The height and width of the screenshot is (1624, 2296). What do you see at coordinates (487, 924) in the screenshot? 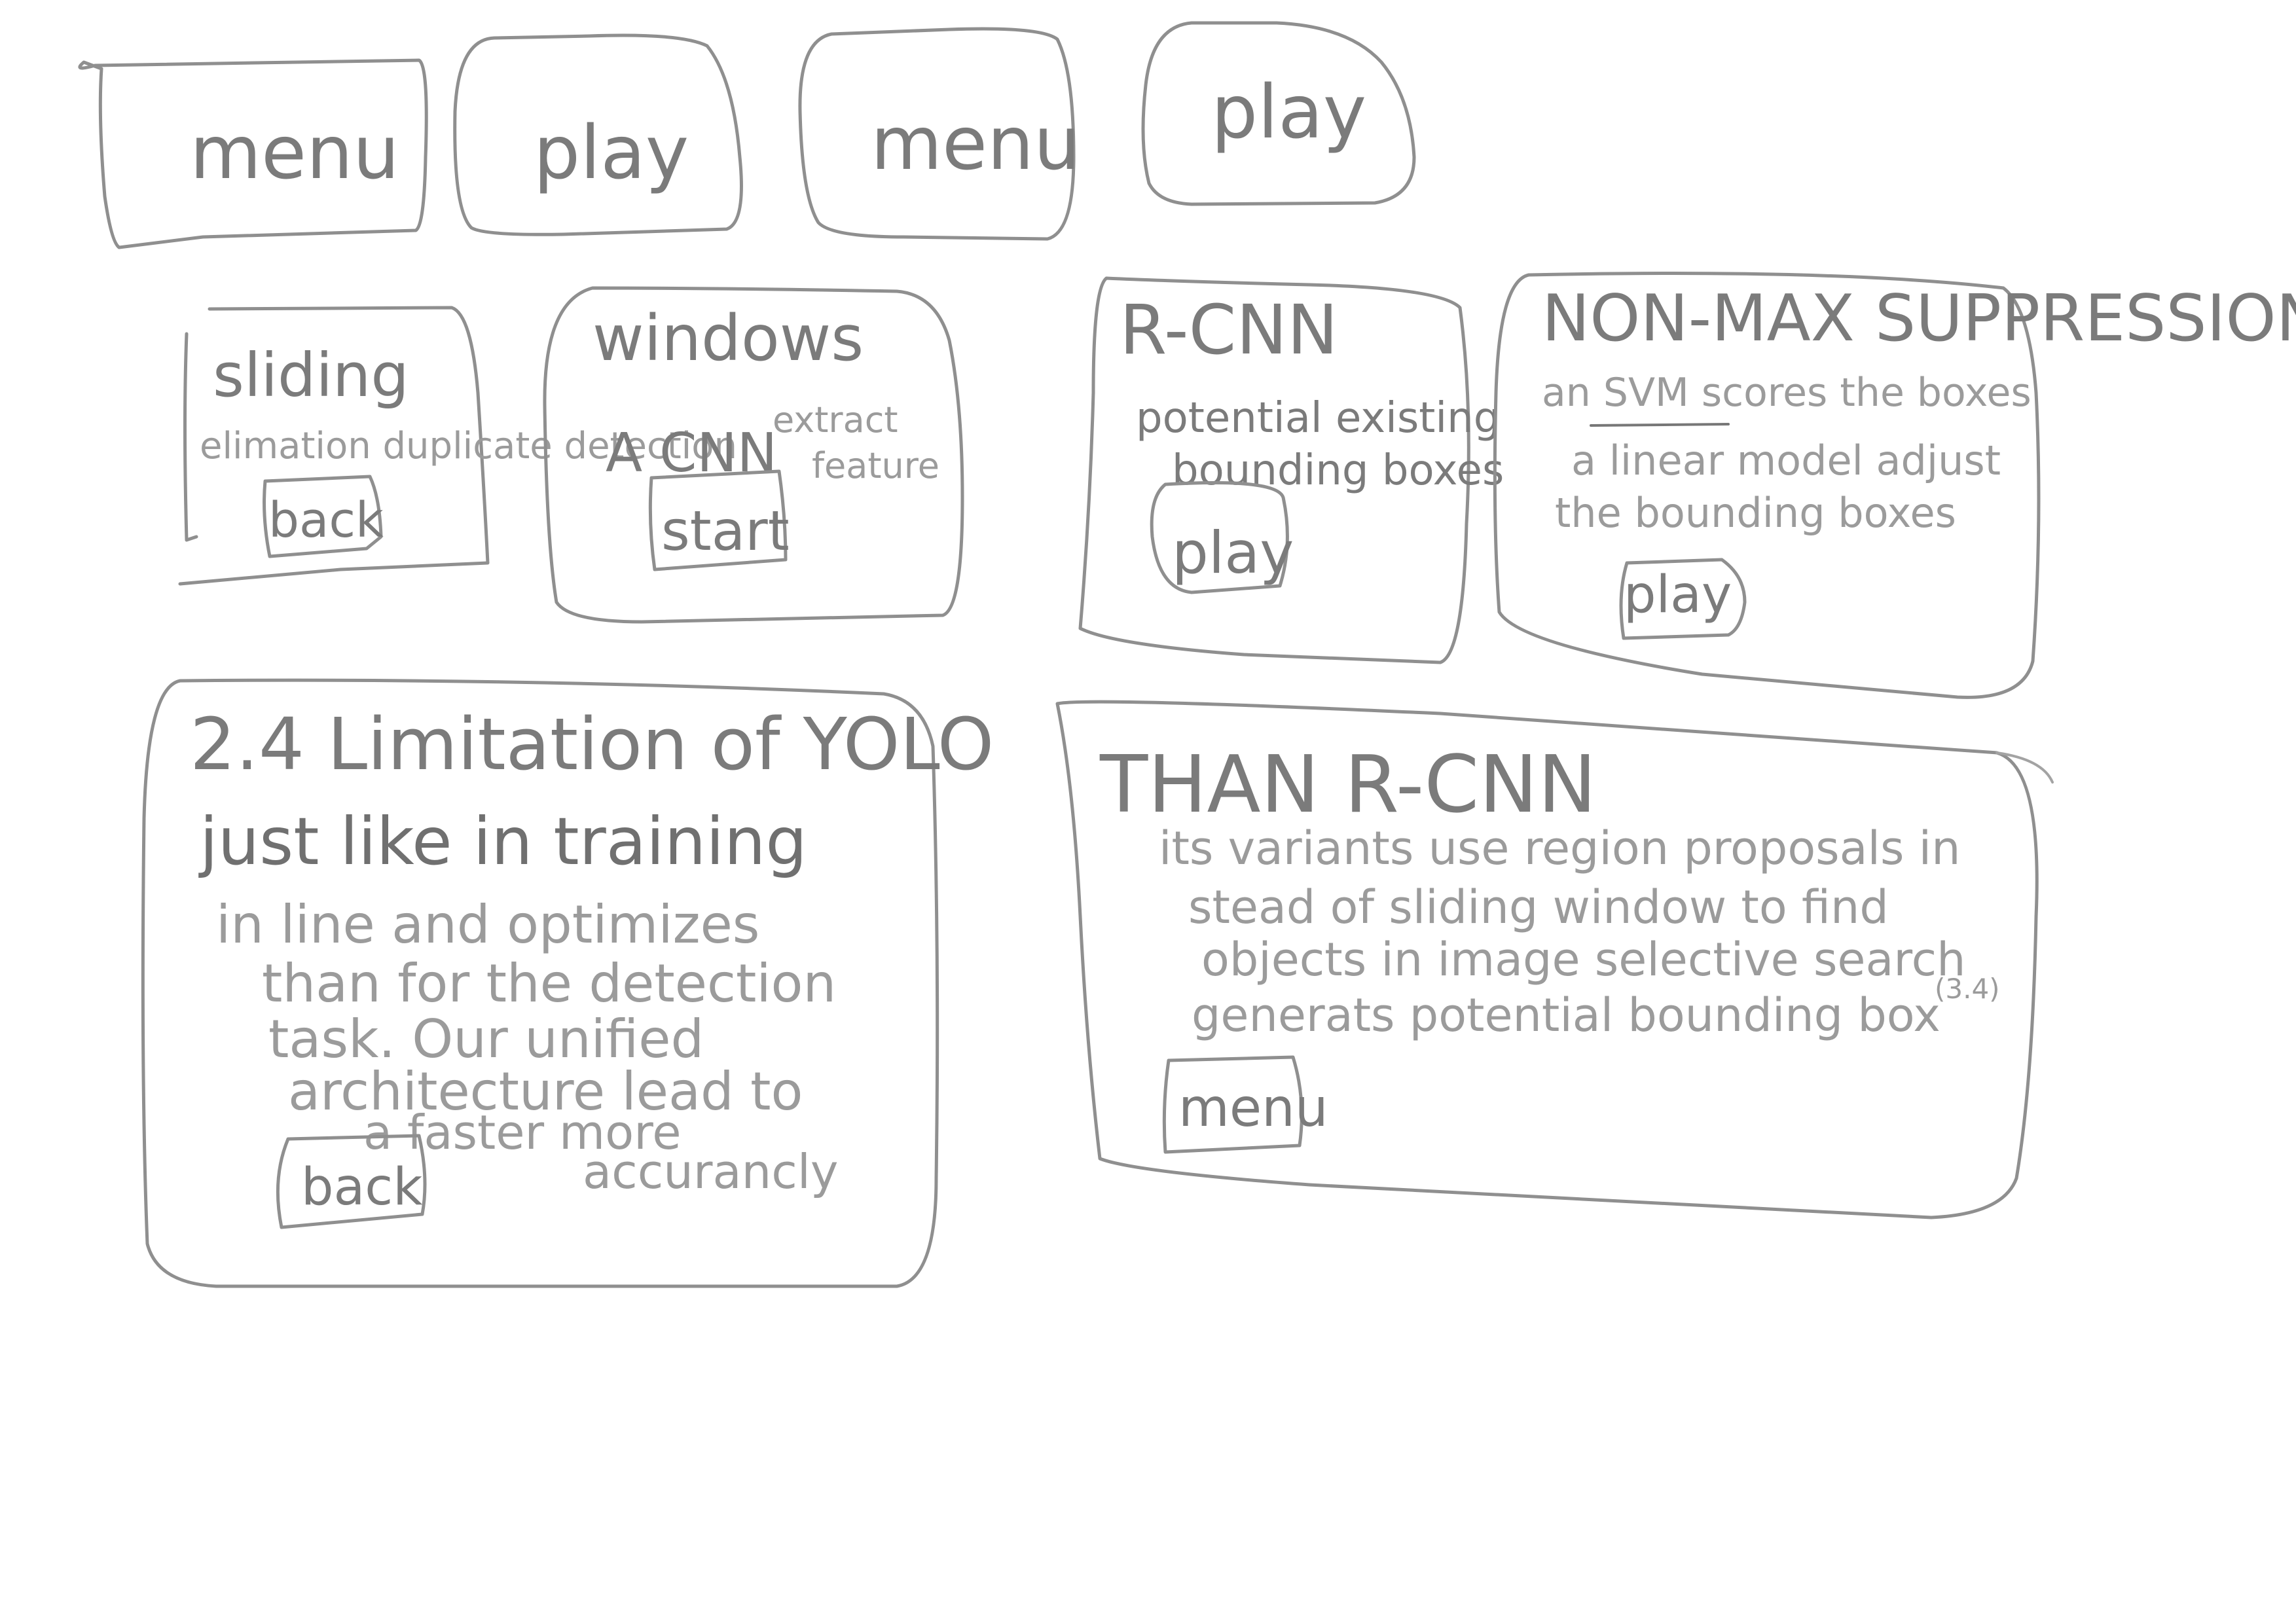
I see `yolo-card-line2: in line and optimizes` at bounding box center [487, 924].